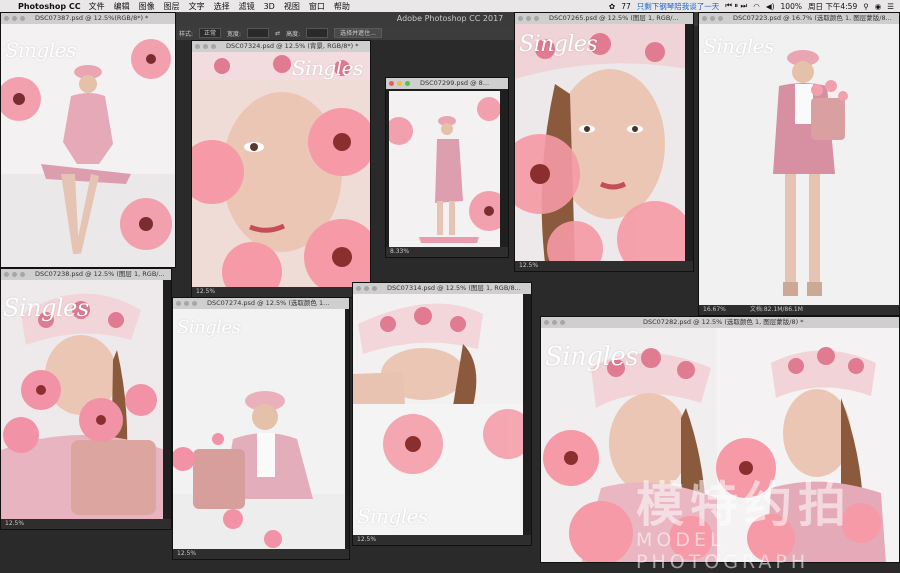 The image size is (900, 573). What do you see at coordinates (293, 34) in the screenshot?
I see `height-label: 高度:` at bounding box center [293, 34].